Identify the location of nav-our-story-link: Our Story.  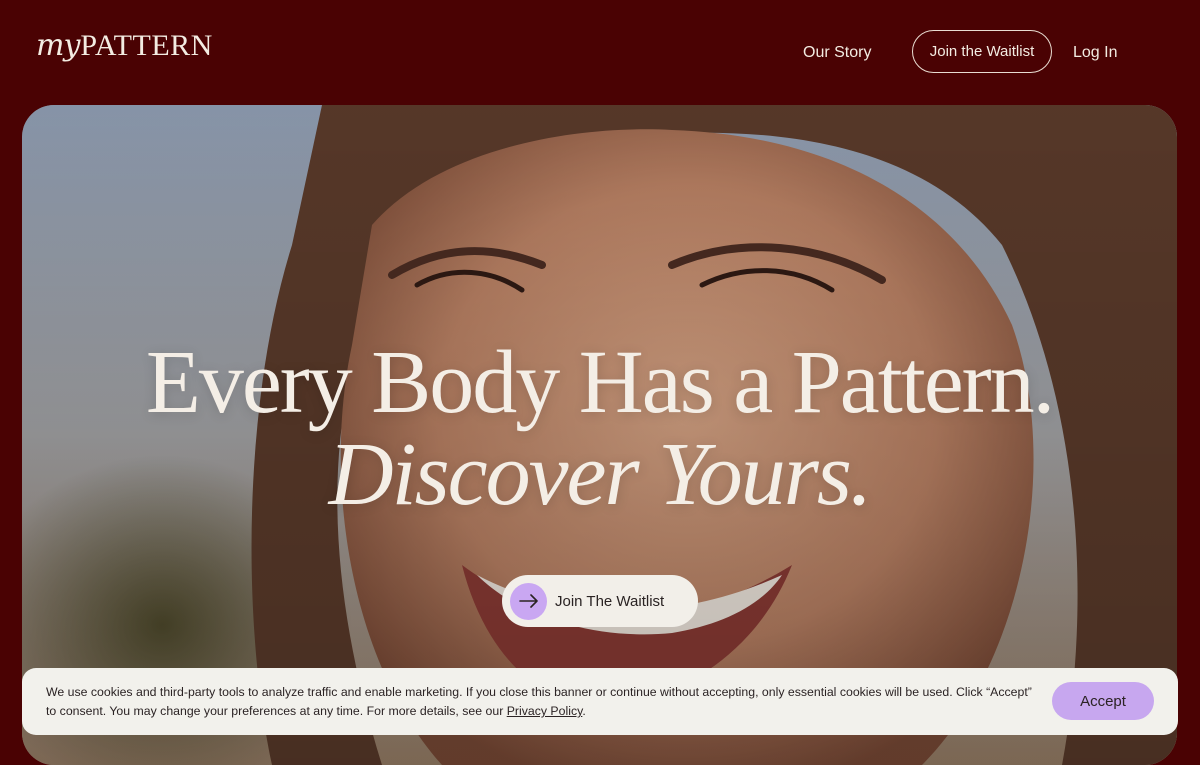
(837, 53).